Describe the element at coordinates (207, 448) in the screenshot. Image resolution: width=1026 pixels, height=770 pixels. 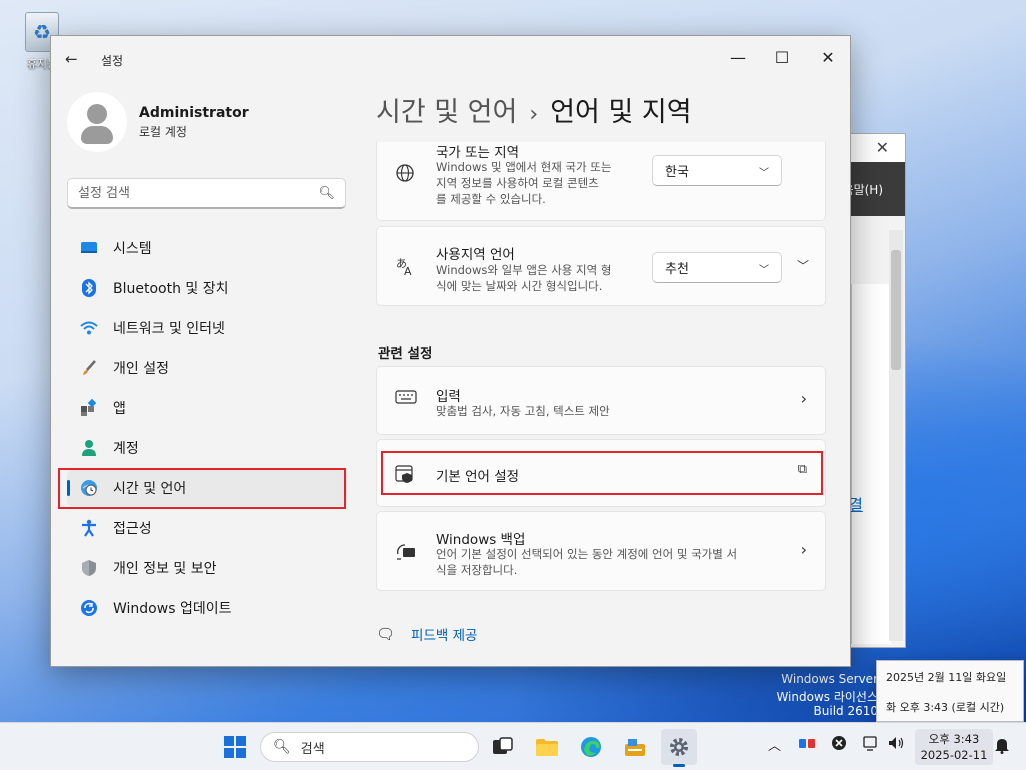
I see `sidebar-item-accounts: 계정` at that location.